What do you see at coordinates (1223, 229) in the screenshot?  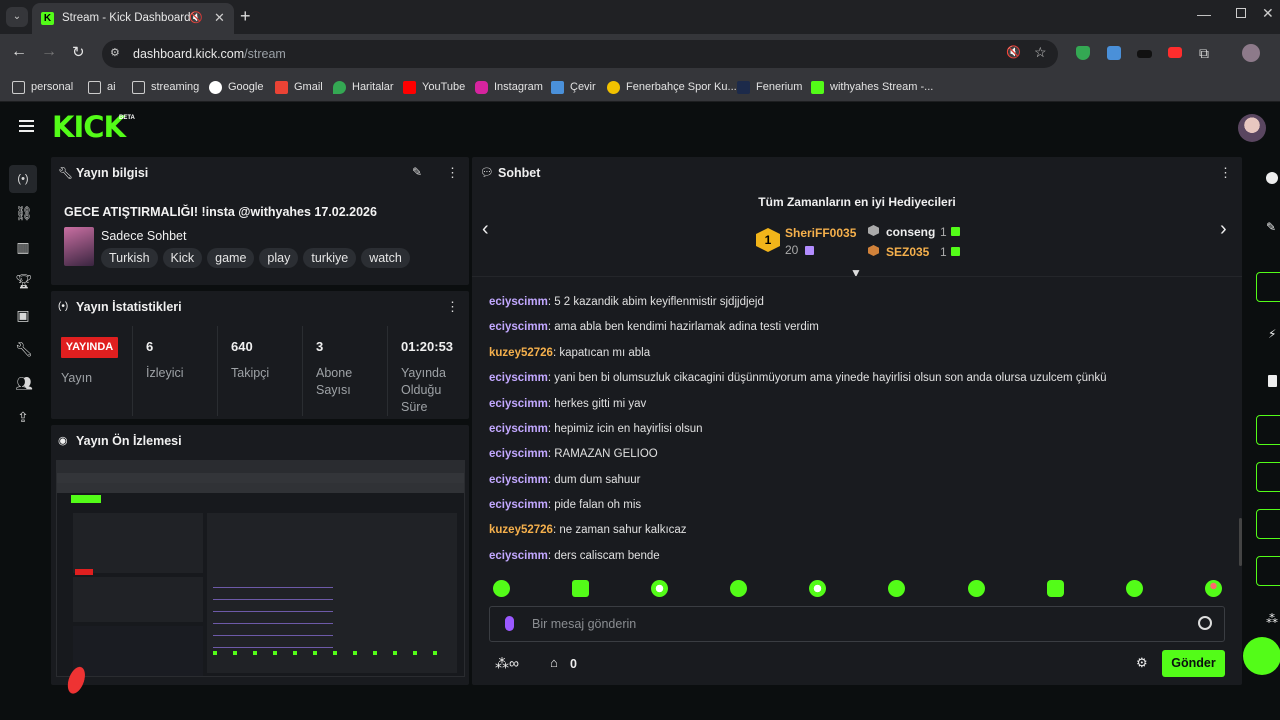 I see `chevron-right-icon: ›` at bounding box center [1223, 229].